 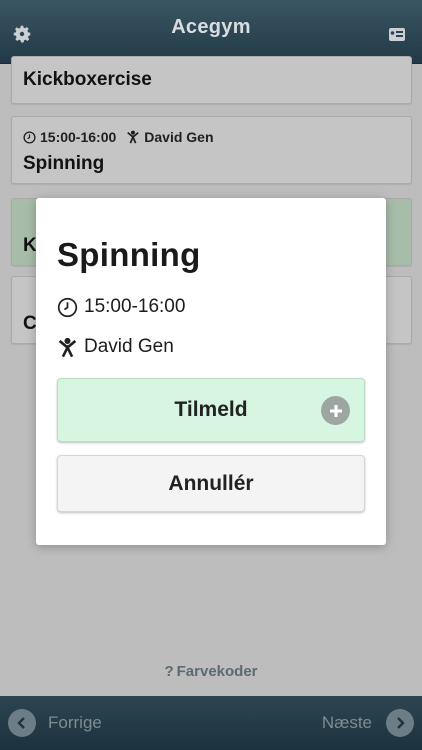 I want to click on plus-icon, so click(x=335, y=410).